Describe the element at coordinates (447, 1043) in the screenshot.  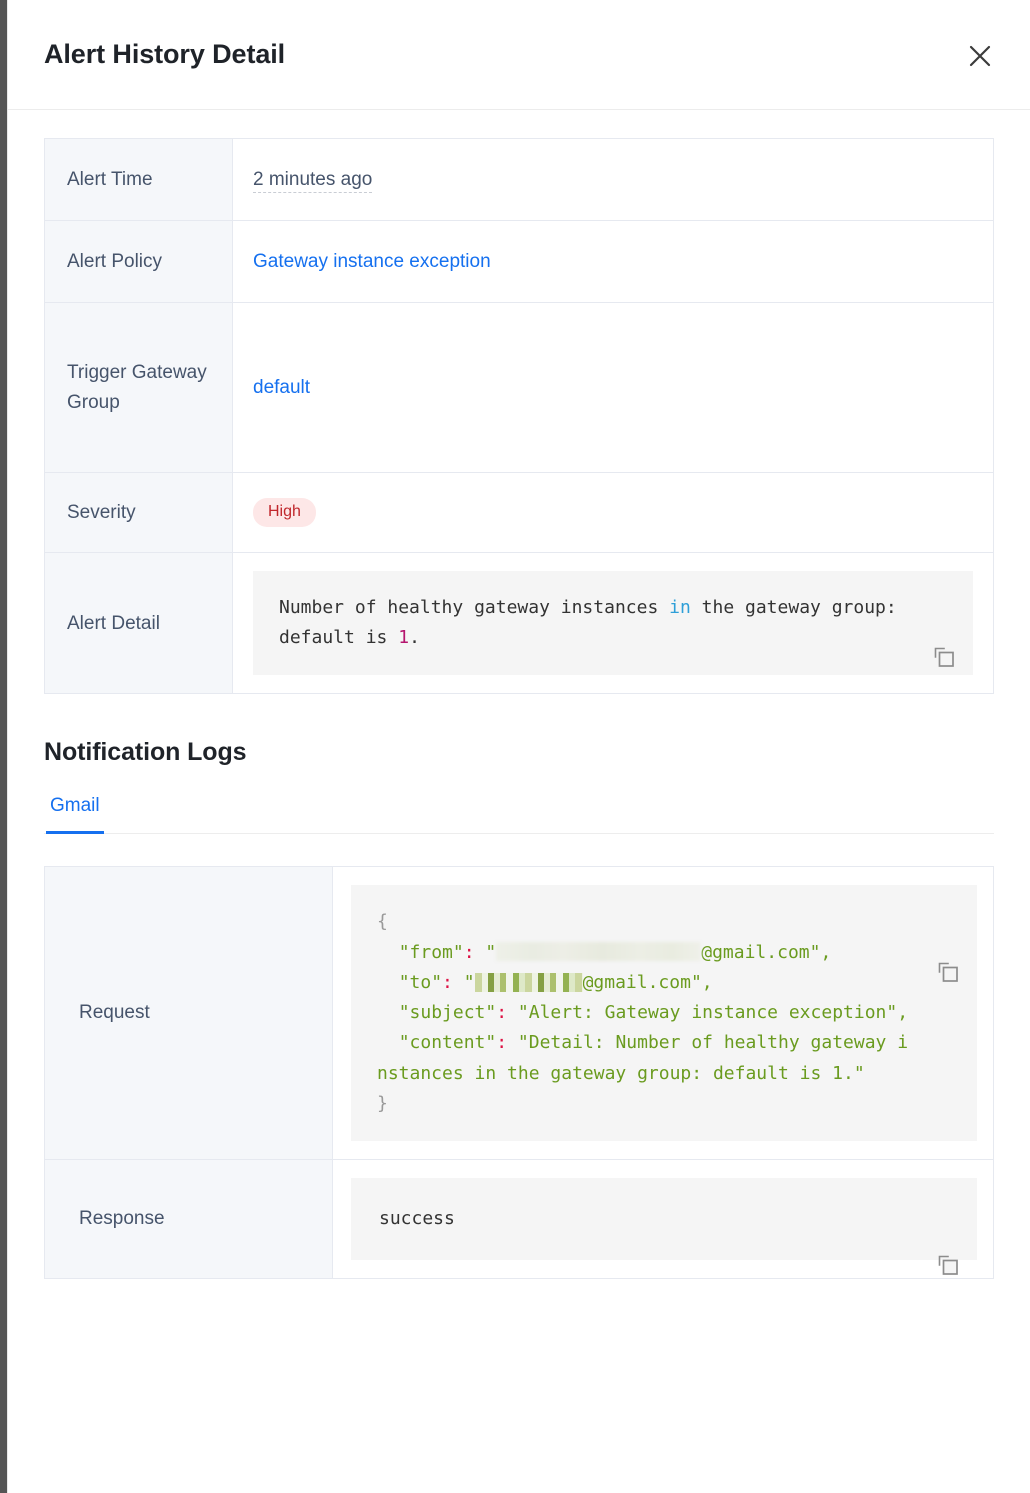
I see `json-key-content: "content"` at that location.